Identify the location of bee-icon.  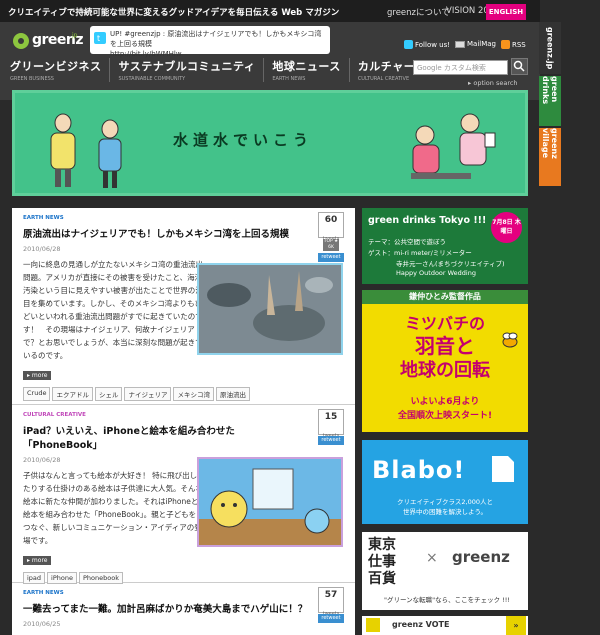
(510, 340).